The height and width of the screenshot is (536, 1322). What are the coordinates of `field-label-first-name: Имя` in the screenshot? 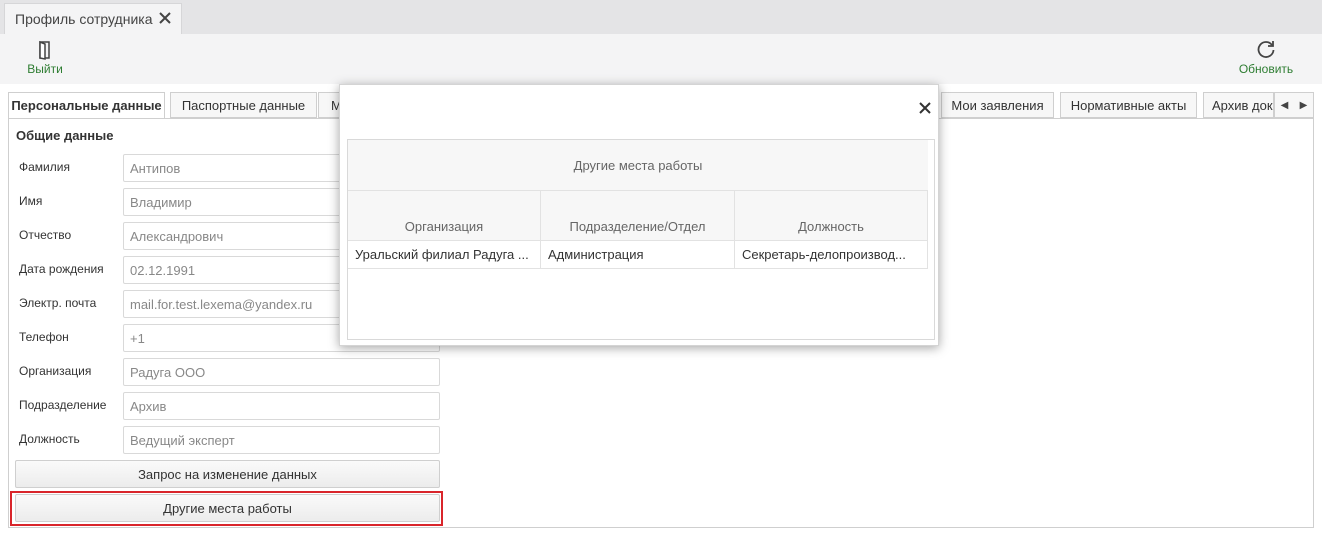 It's located at (31, 201).